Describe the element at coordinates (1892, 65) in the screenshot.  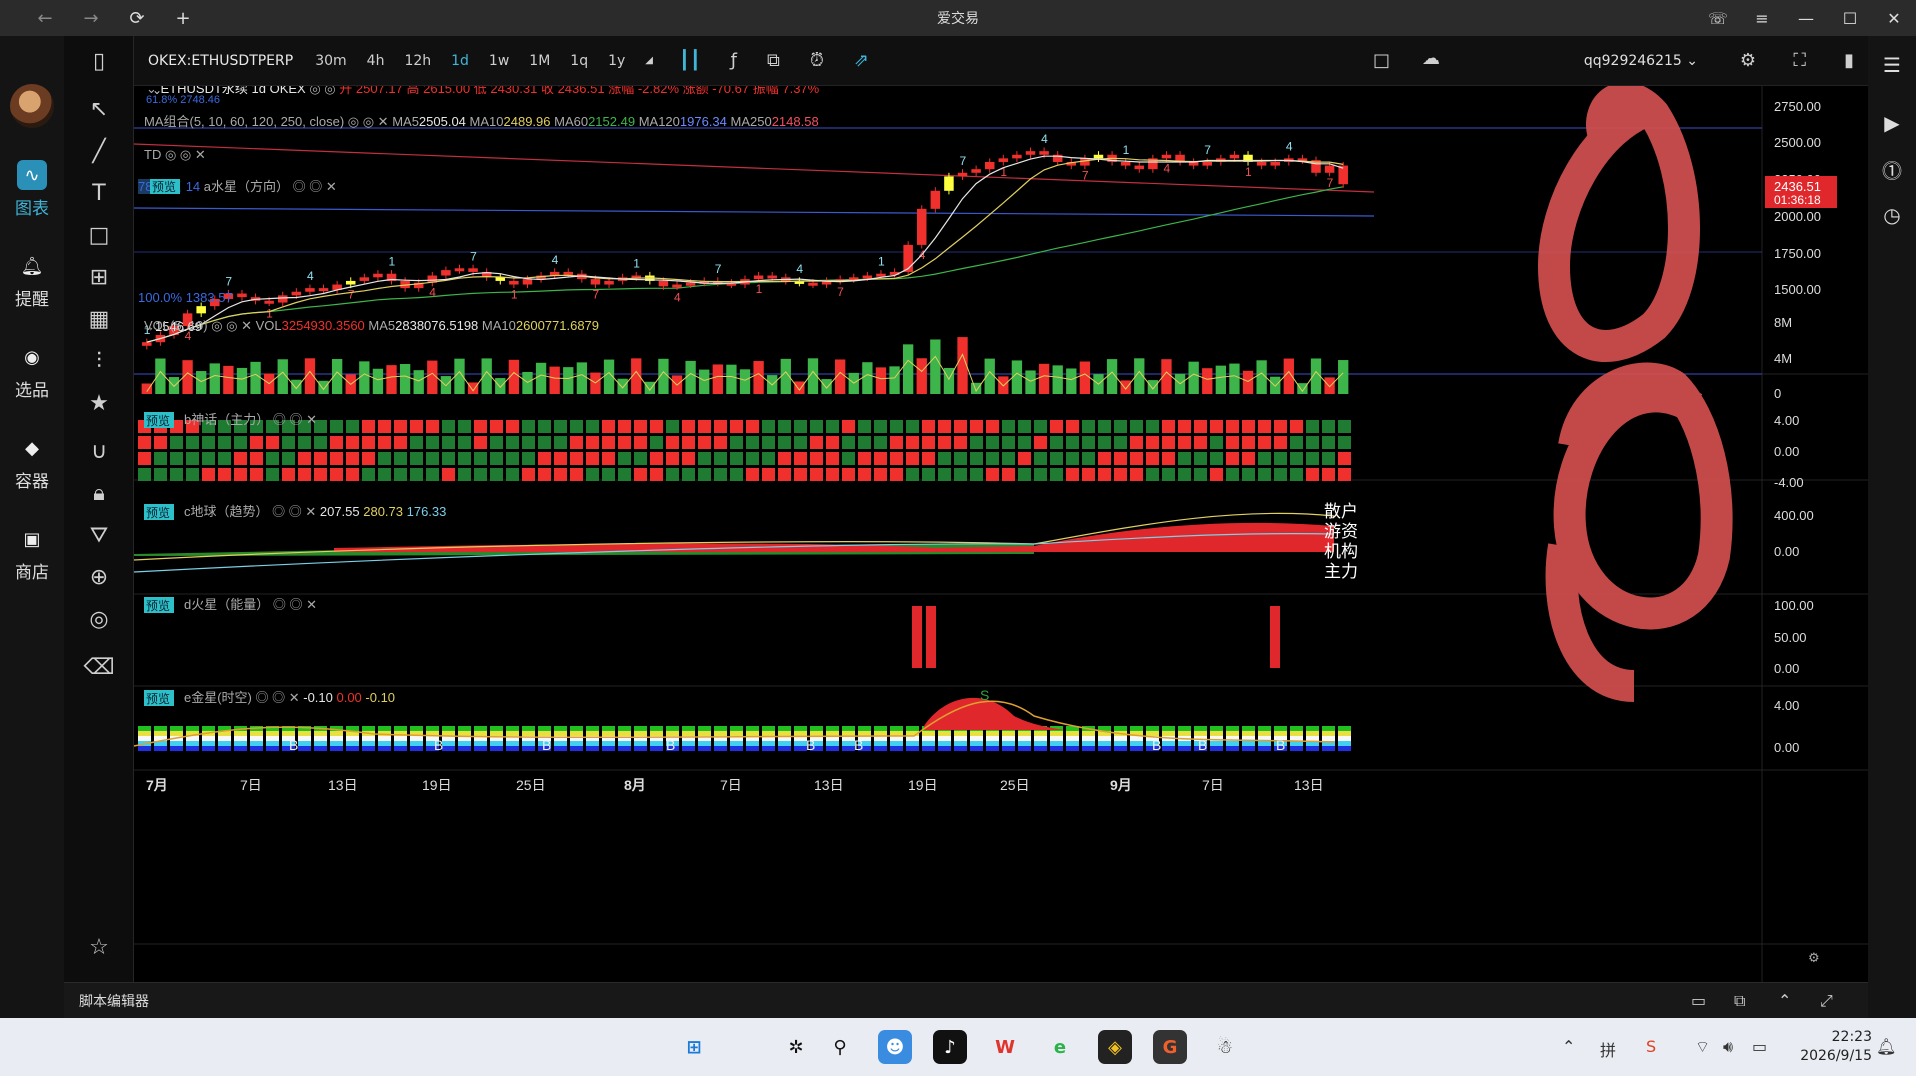
I see `list-icon: ☰` at that location.